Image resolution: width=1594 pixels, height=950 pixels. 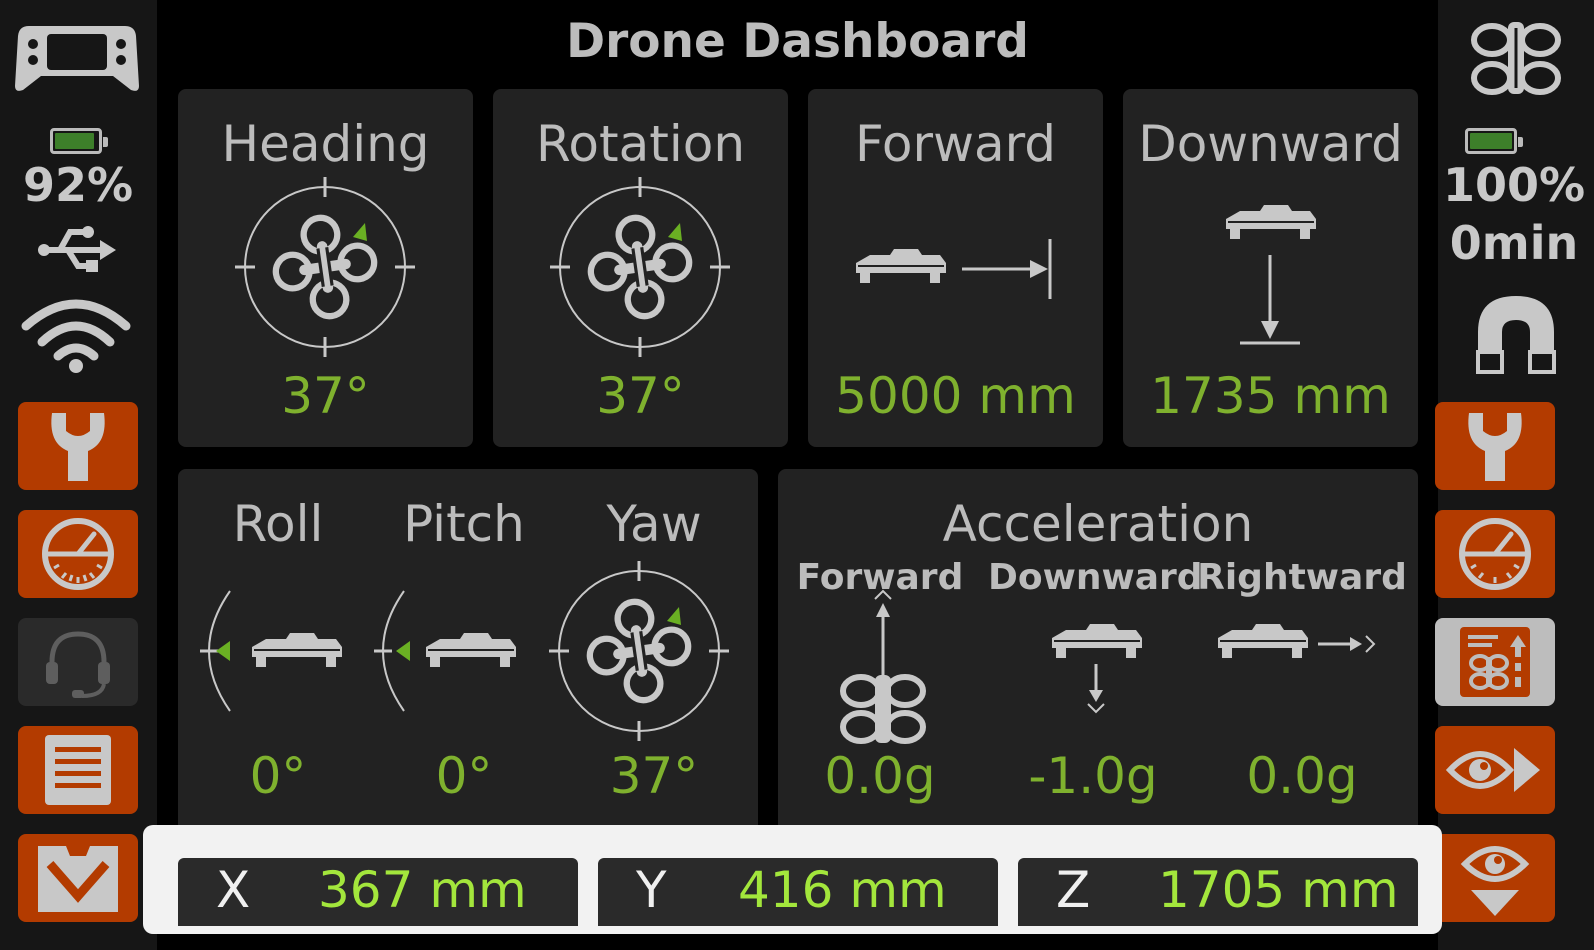 I want to click on drone-battery-percent: 100%, so click(x=1514, y=185).